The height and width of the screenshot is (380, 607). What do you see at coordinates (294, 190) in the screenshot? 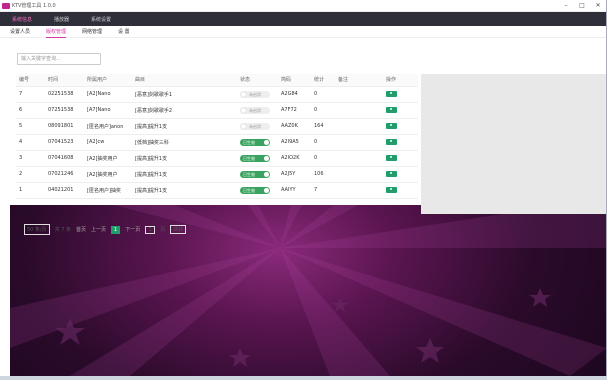
I see `cell-code: AAIYY` at bounding box center [294, 190].